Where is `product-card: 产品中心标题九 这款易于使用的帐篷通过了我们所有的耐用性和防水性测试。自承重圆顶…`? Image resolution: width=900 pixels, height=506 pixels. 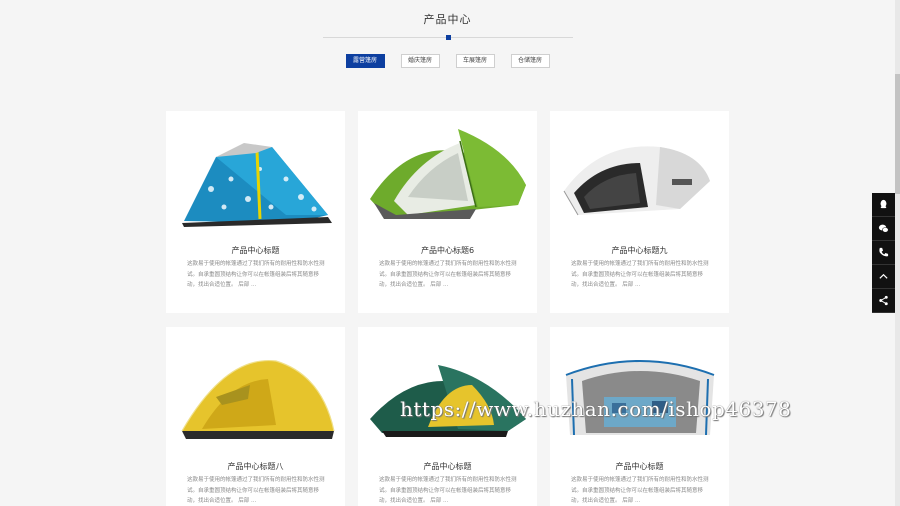 product-card: 产品中心标题九 这款易于使用的帐篷通过了我们所有的耐用性和防水性测试。自承重圆顶… is located at coordinates (639, 212).